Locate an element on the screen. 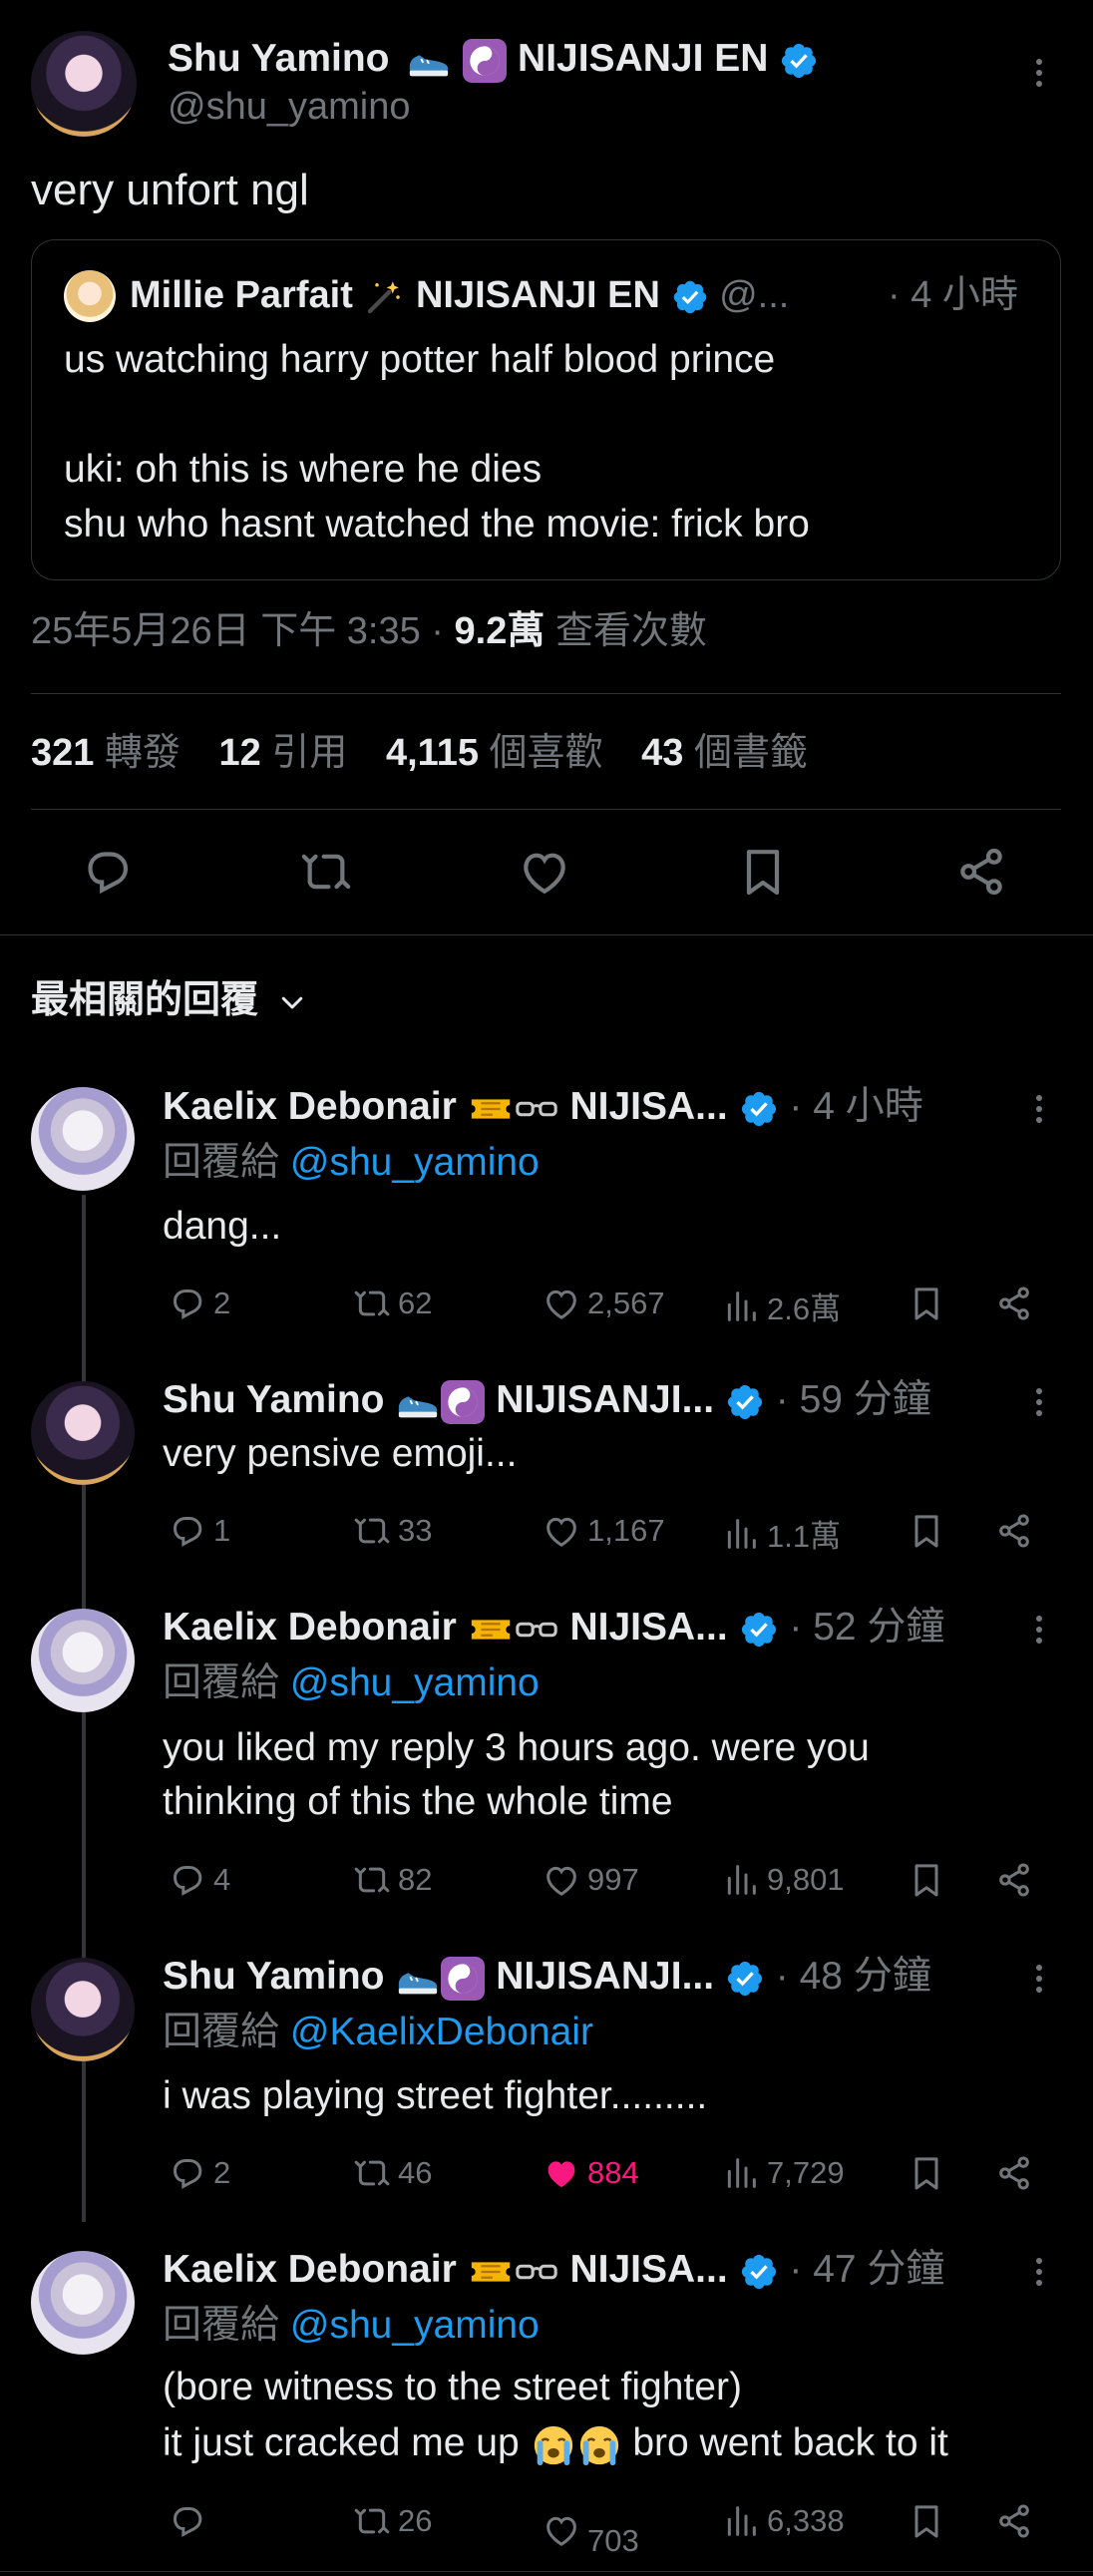 The width and height of the screenshot is (1093, 2576). quotes-label: 引用 is located at coordinates (309, 753).